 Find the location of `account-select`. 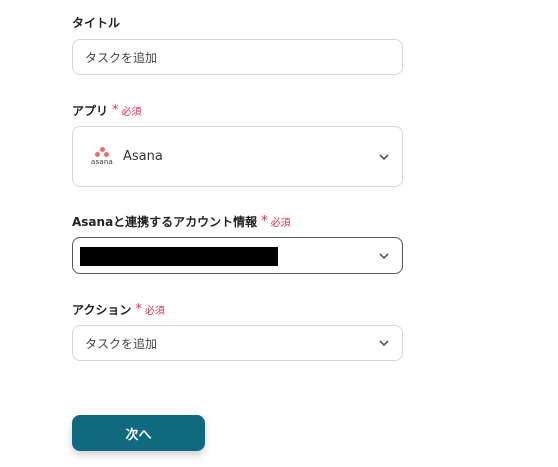

account-select is located at coordinates (237, 255).